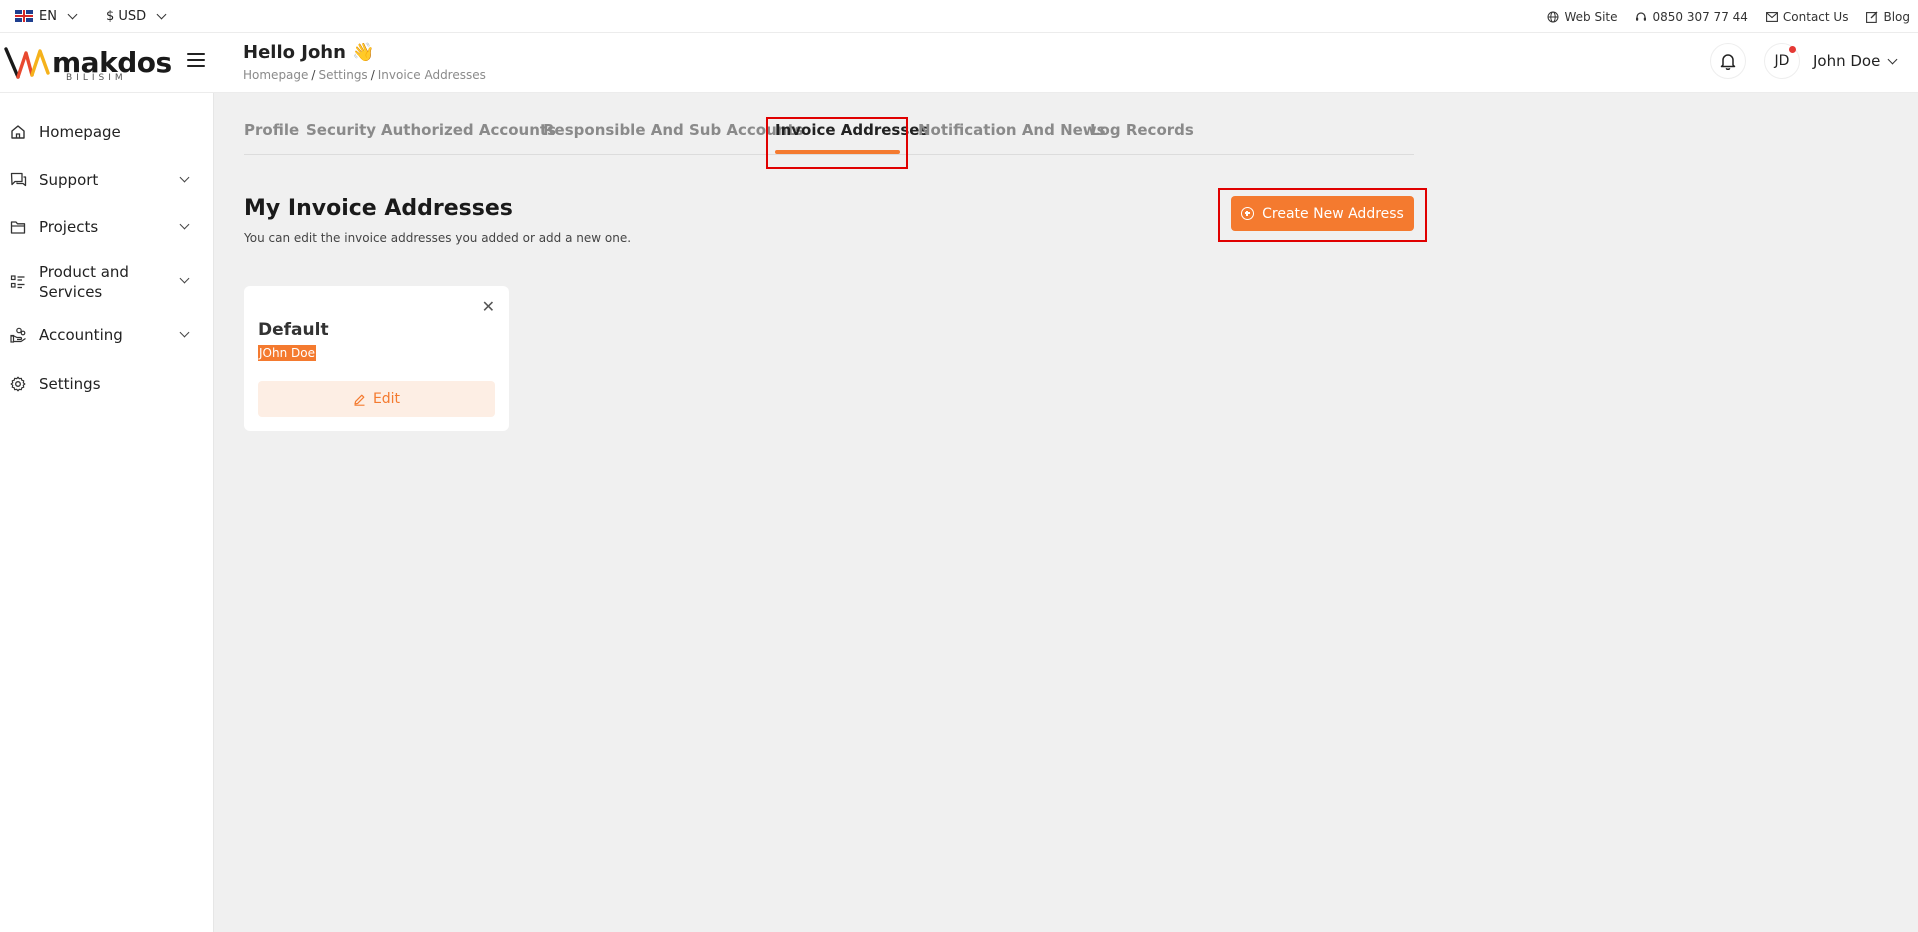 The width and height of the screenshot is (1918, 932). I want to click on user-menu: John Doe, so click(1855, 61).